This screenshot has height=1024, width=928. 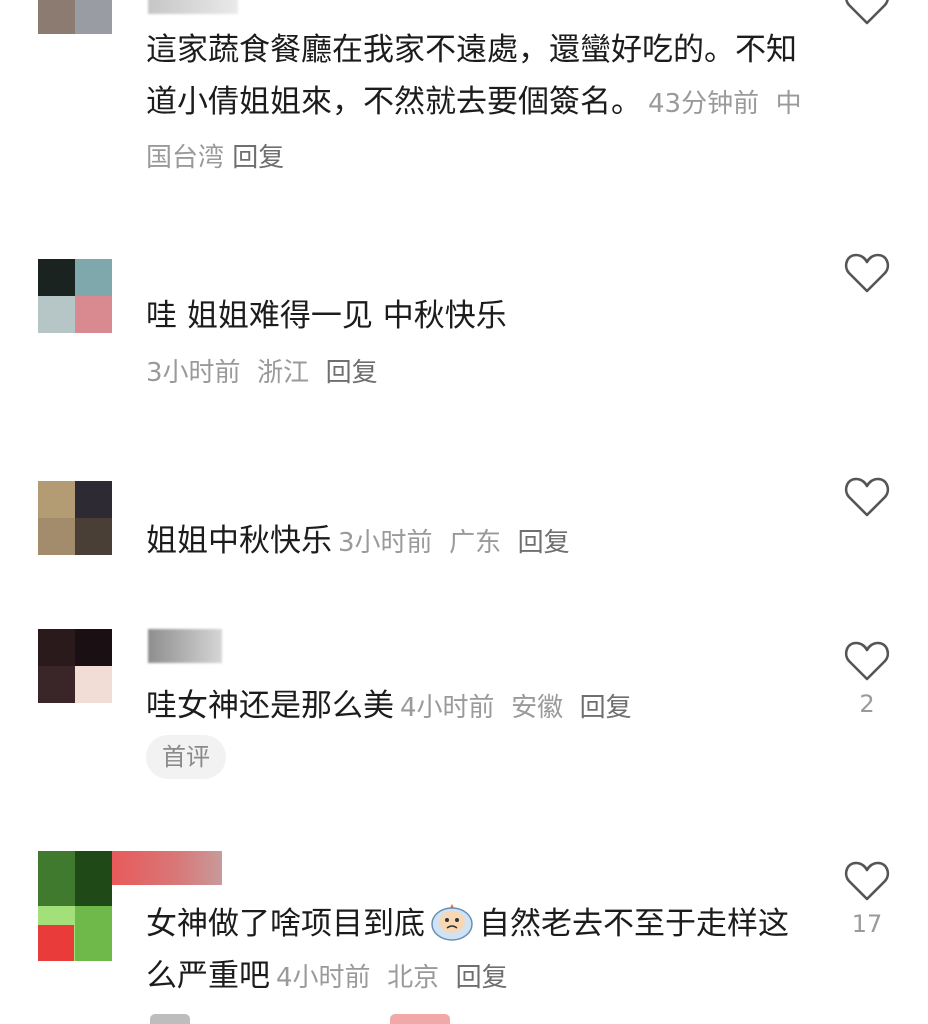 What do you see at coordinates (452, 922) in the screenshot?
I see `crying-face-emoji` at bounding box center [452, 922].